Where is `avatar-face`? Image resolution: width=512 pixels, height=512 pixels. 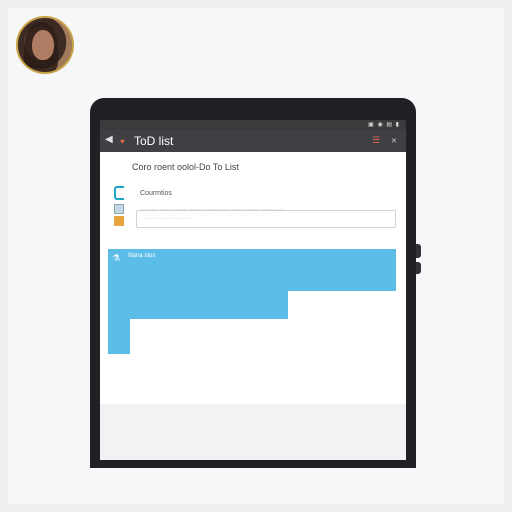
avatar-face is located at coordinates (43, 45).